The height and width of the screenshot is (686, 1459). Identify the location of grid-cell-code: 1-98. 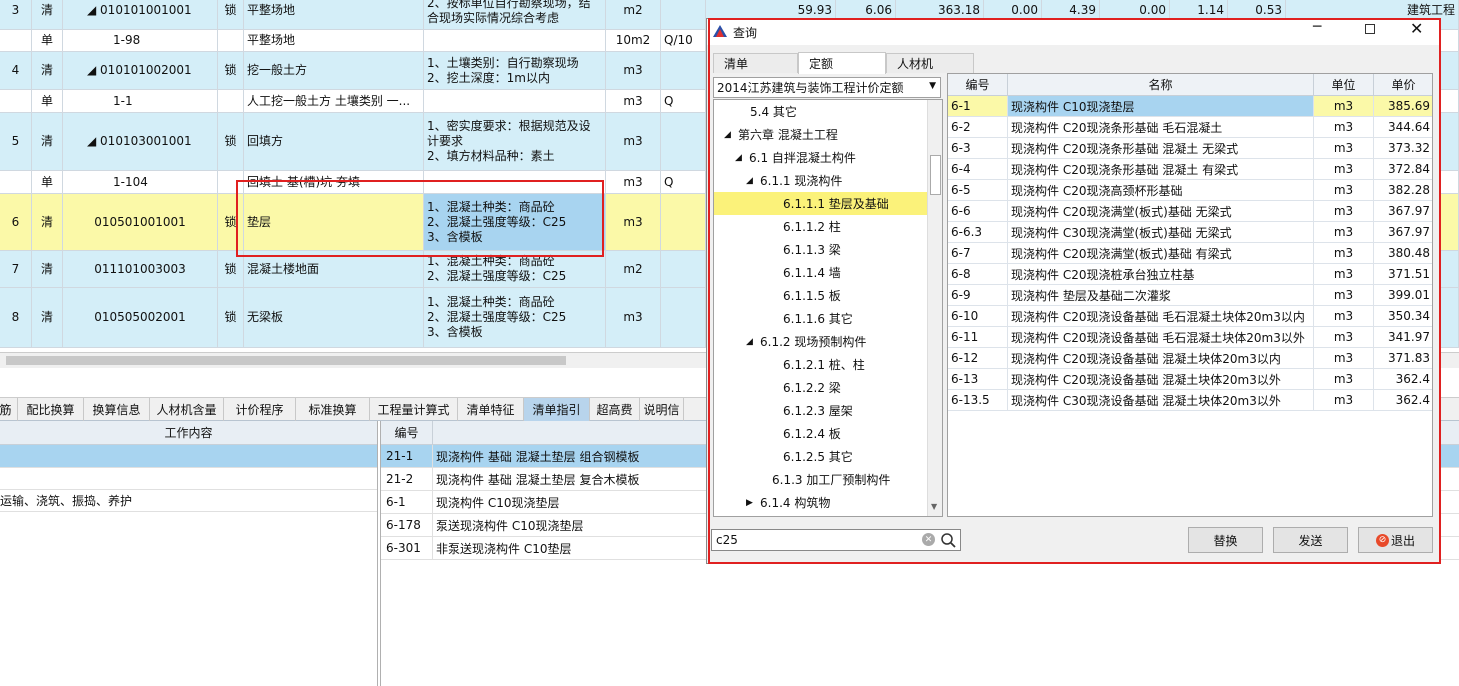
(140, 41).